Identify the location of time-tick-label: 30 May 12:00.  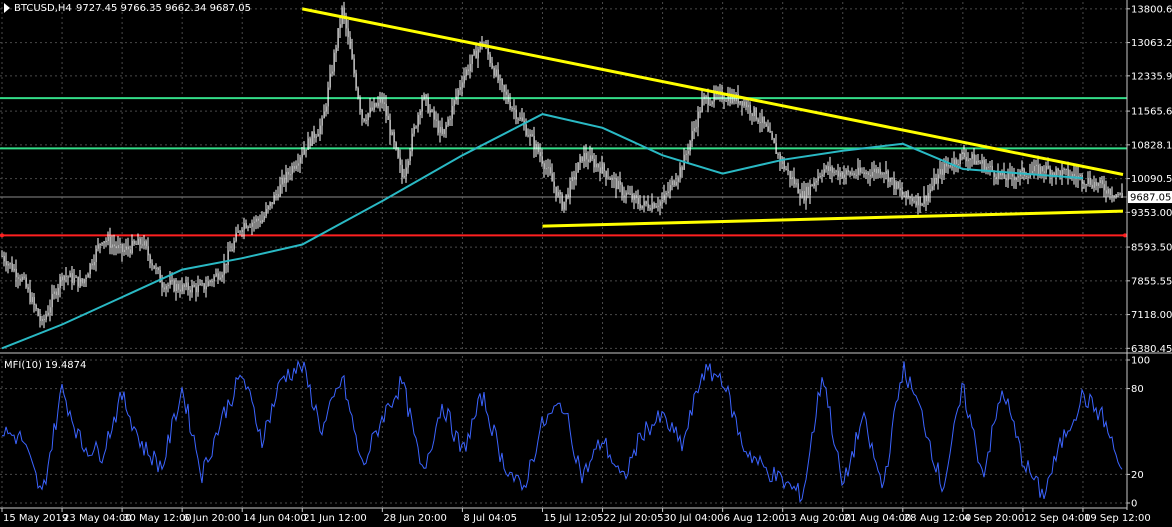
(157, 518).